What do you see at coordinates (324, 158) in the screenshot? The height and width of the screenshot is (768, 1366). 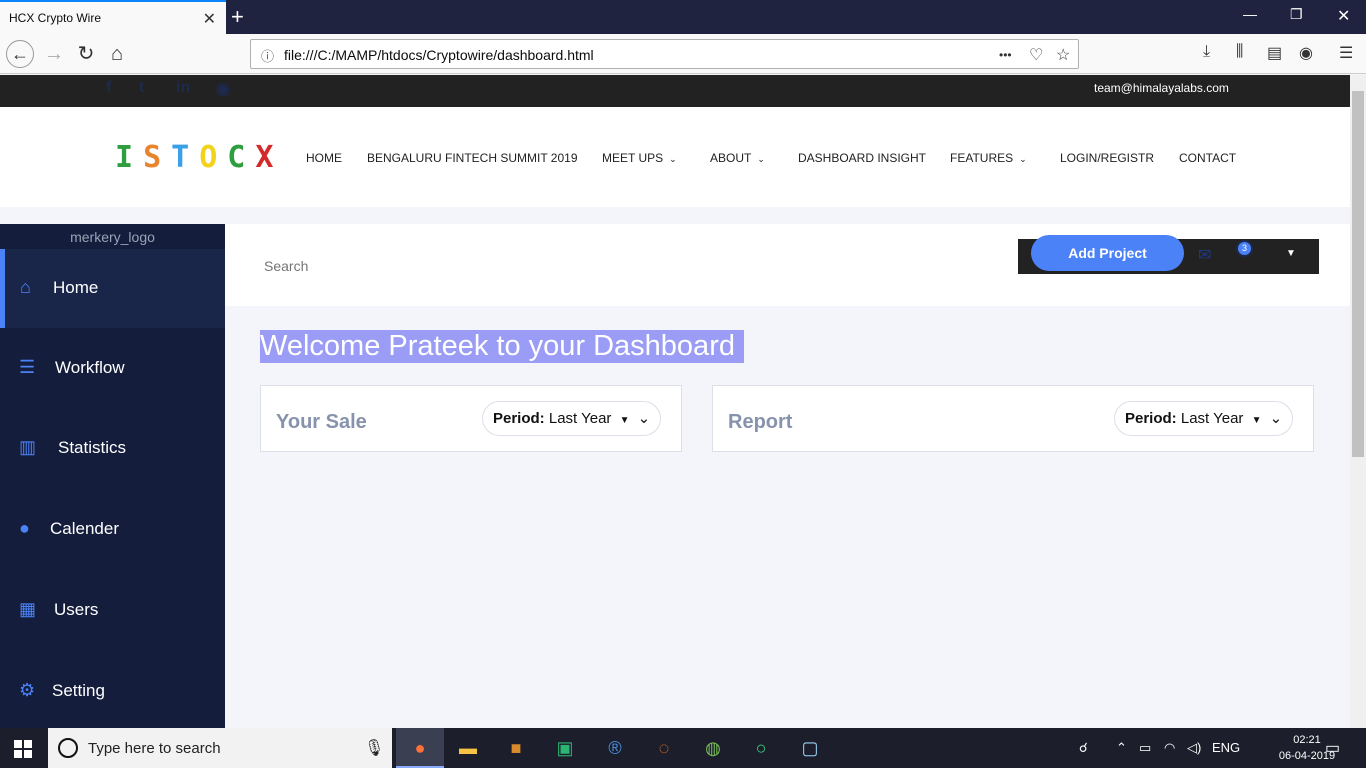 I see `nav-home: HOME` at bounding box center [324, 158].